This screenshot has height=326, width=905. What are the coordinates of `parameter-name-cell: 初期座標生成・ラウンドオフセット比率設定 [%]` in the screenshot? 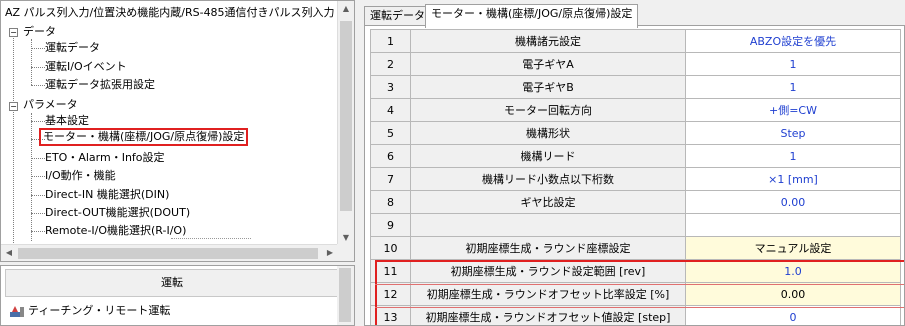 It's located at (548, 294).